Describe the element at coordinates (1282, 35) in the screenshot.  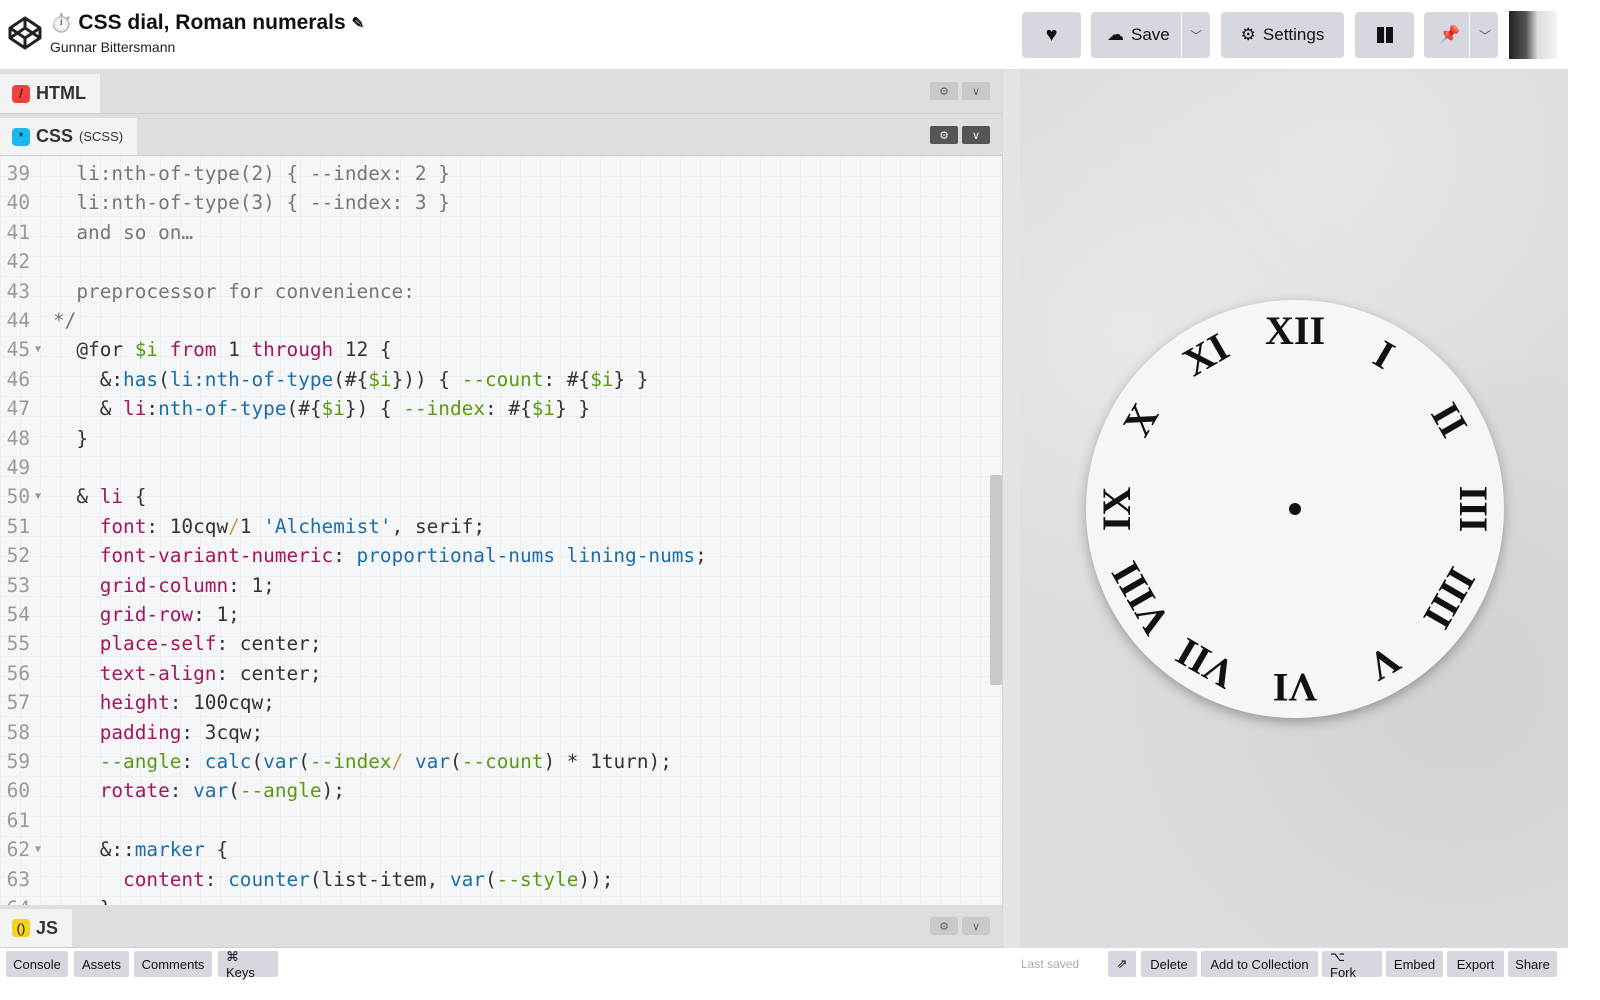
I see `settings-button: ⚙ Settings` at that location.